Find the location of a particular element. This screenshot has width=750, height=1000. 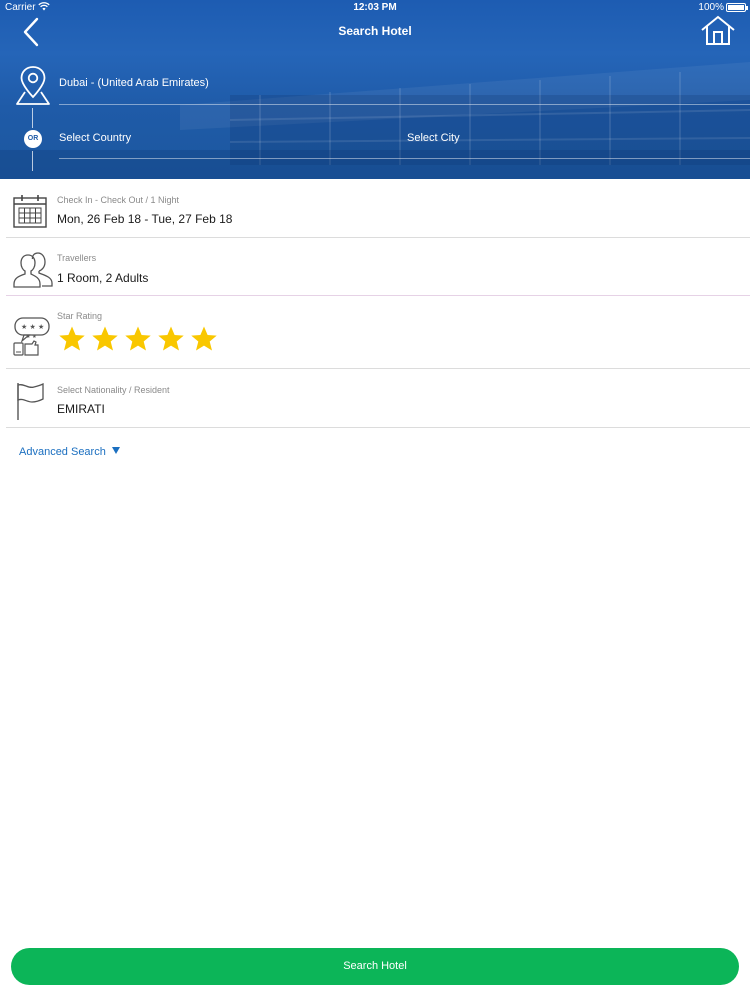

home-icon is located at coordinates (718, 30).